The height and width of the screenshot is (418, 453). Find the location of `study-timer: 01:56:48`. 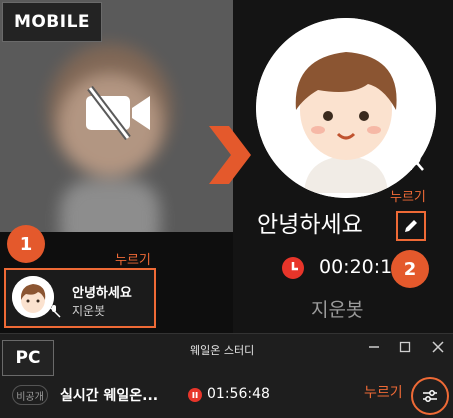

study-timer: 01:56:48 is located at coordinates (238, 394).